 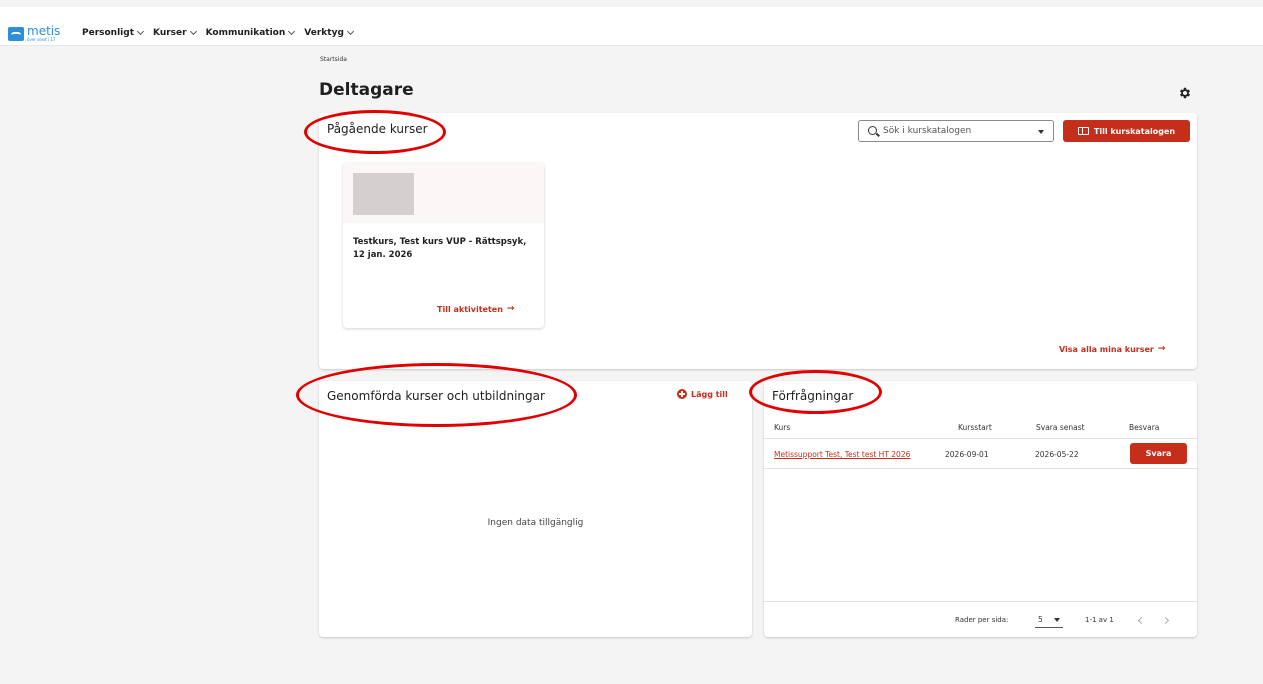 What do you see at coordinates (16, 34) in the screenshot?
I see `logo-mark-icon` at bounding box center [16, 34].